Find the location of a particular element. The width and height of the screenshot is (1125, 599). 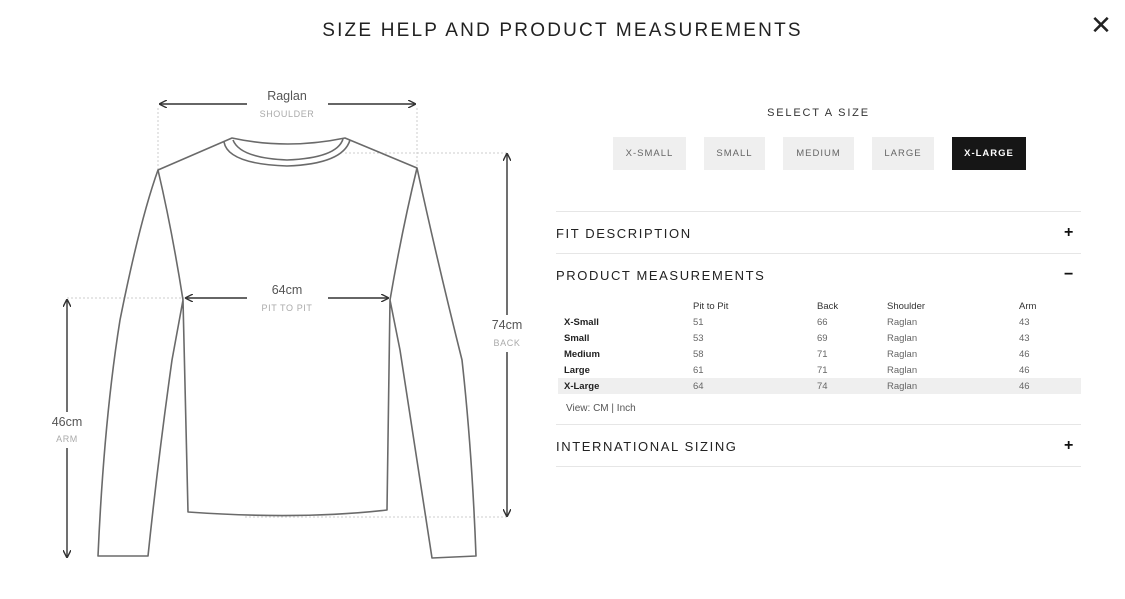

product-measurements-title: PRODUCT MEASUREMENTS is located at coordinates (661, 275).